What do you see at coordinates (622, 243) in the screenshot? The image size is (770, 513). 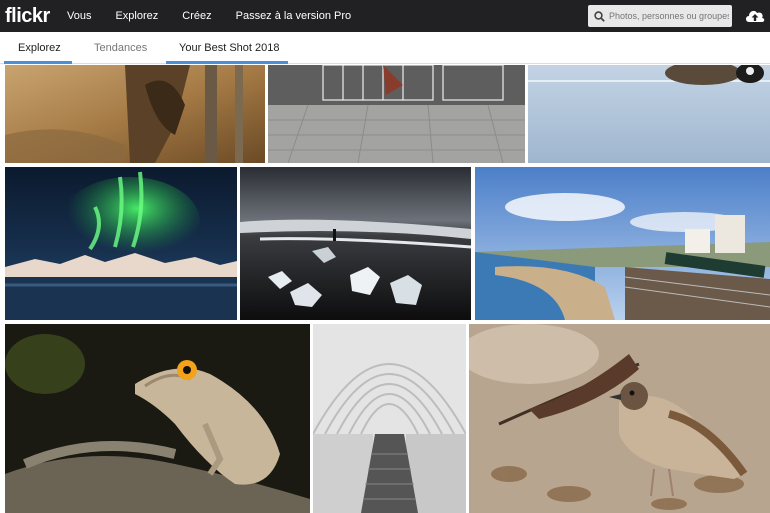 I see `photo-coastal-railway-town` at bounding box center [622, 243].